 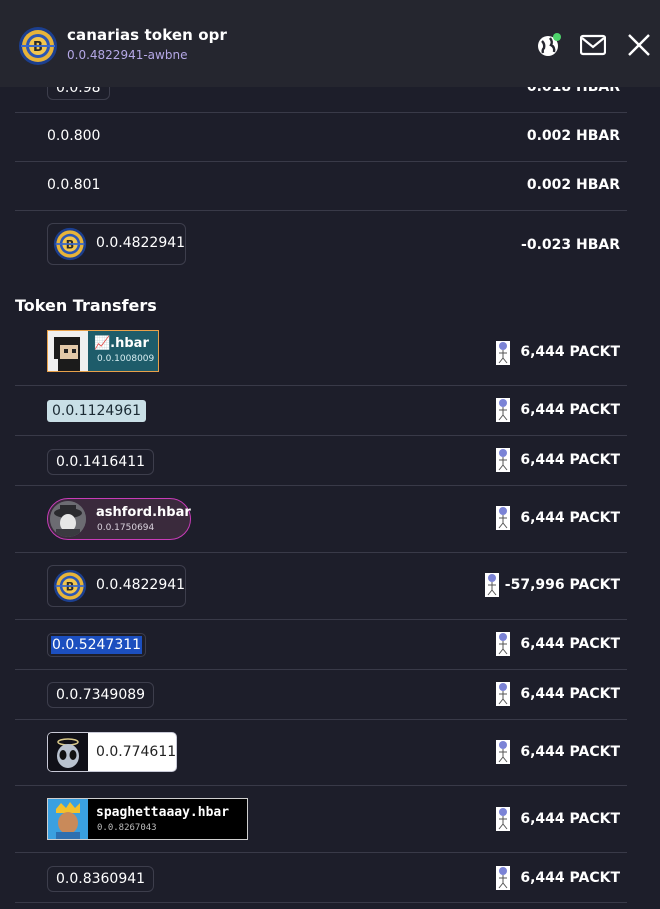 I want to click on account-chip: 📈.hbar 0.0.1008009, so click(x=103, y=351).